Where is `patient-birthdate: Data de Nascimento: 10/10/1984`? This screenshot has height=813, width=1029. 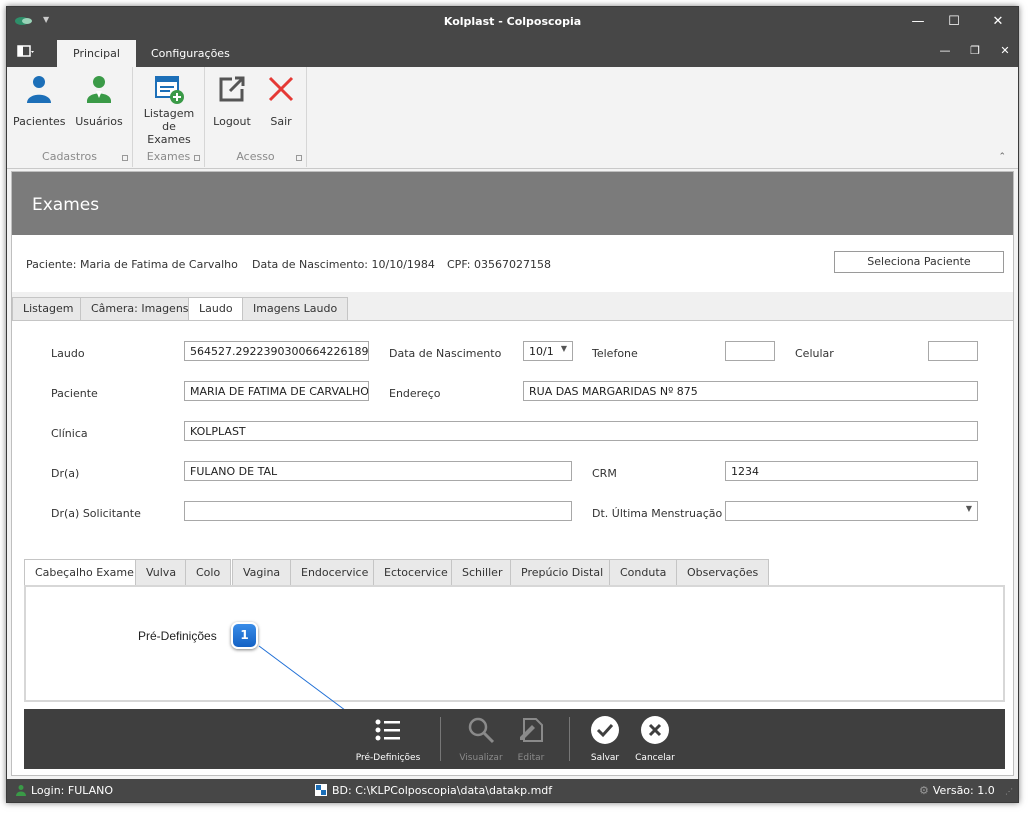 patient-birthdate: Data de Nascimento: 10/10/1984 is located at coordinates (343, 264).